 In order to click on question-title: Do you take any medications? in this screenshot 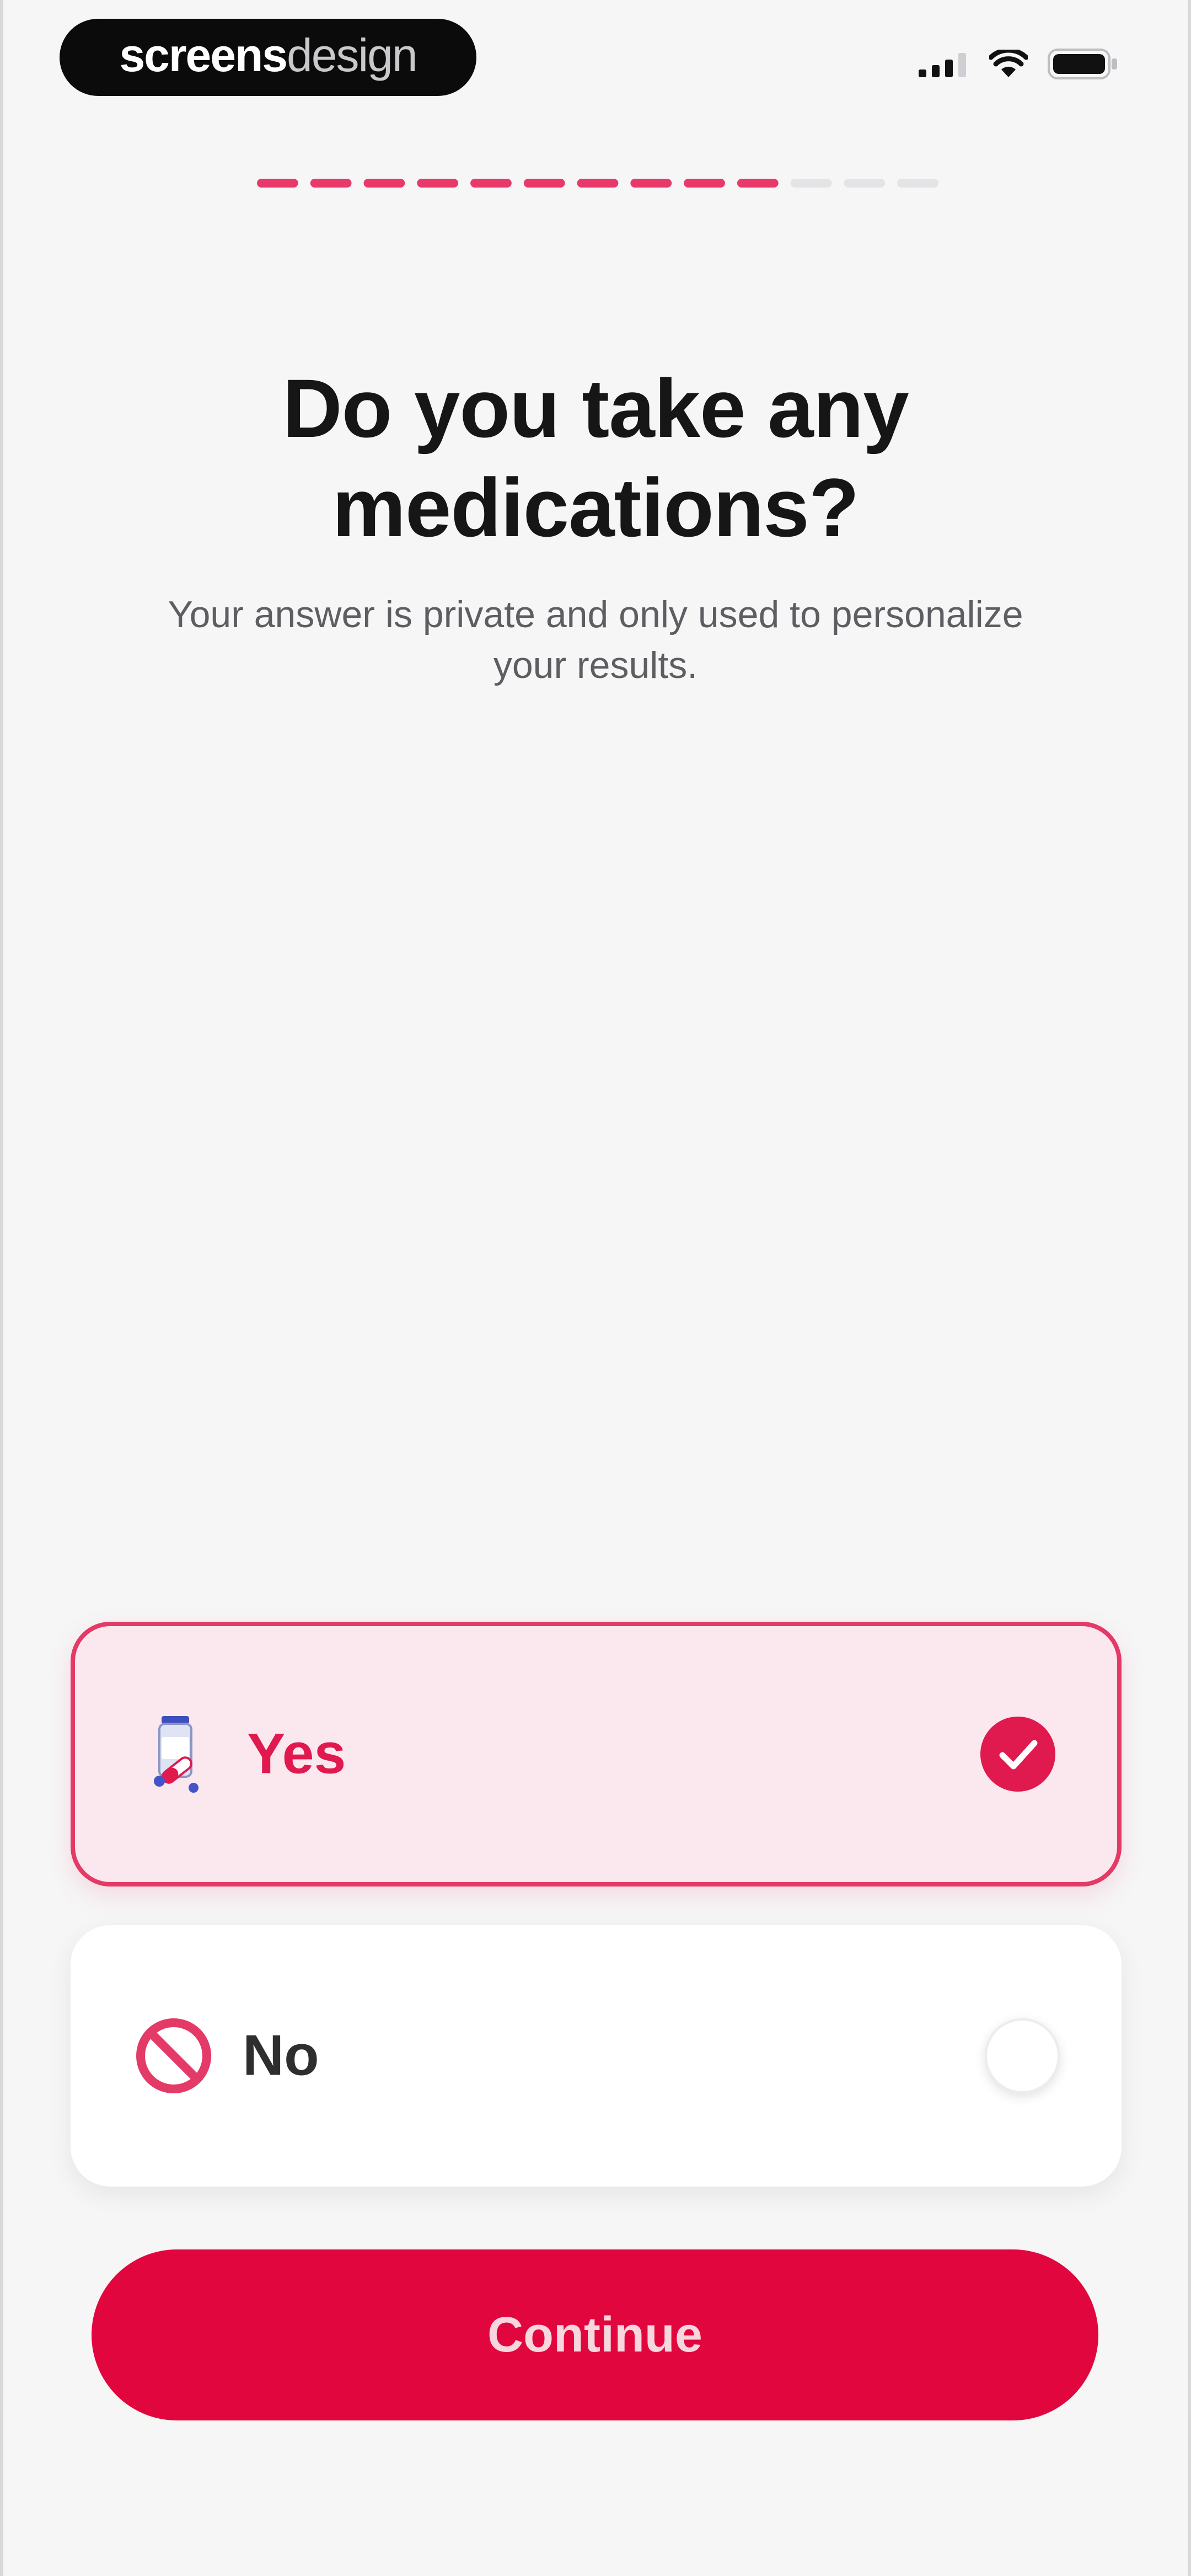, I will do `click(595, 458)`.